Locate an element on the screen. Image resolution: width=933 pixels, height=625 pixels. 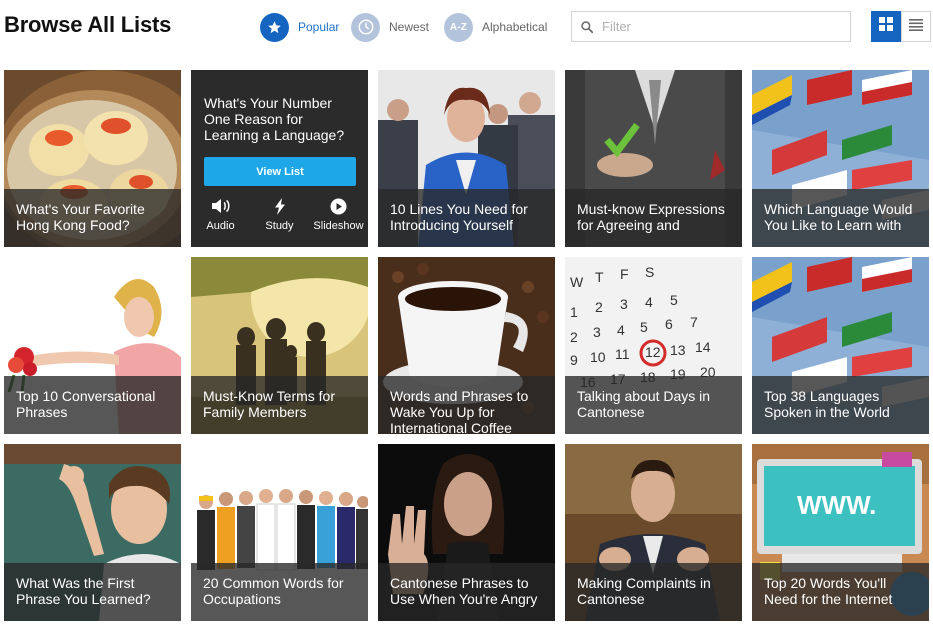
search-icon is located at coordinates (587, 27).